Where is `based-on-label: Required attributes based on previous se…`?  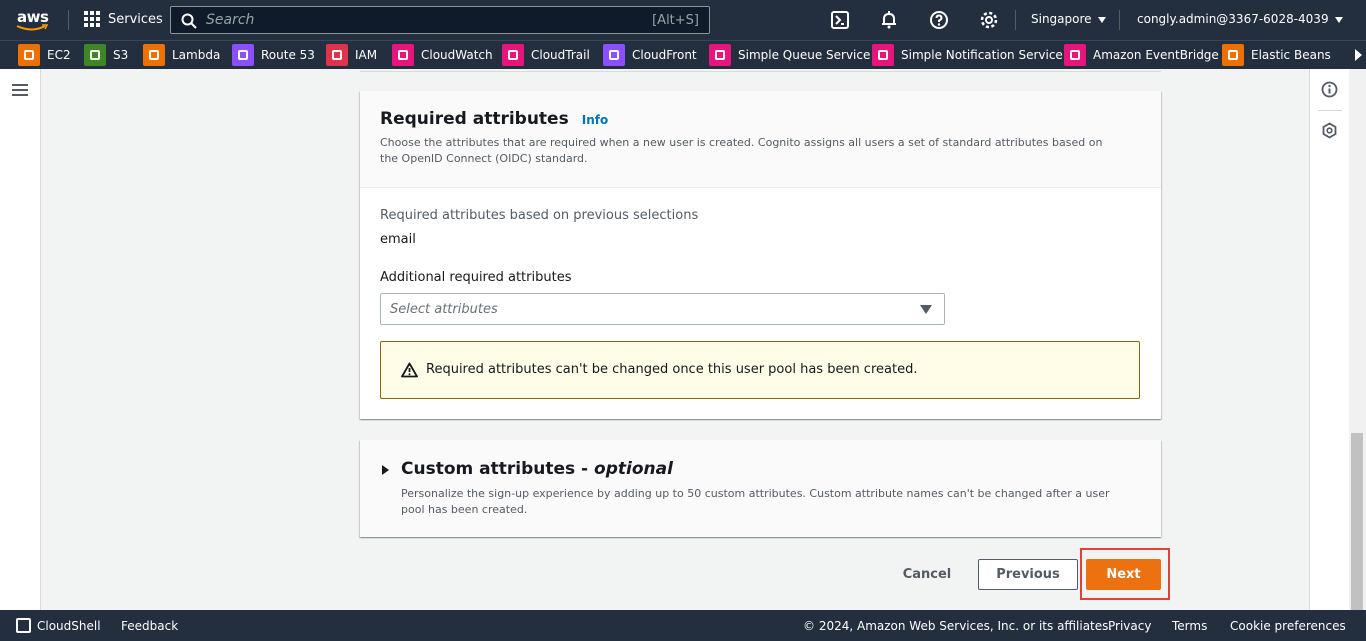 based-on-label: Required attributes based on previous se… is located at coordinates (539, 215).